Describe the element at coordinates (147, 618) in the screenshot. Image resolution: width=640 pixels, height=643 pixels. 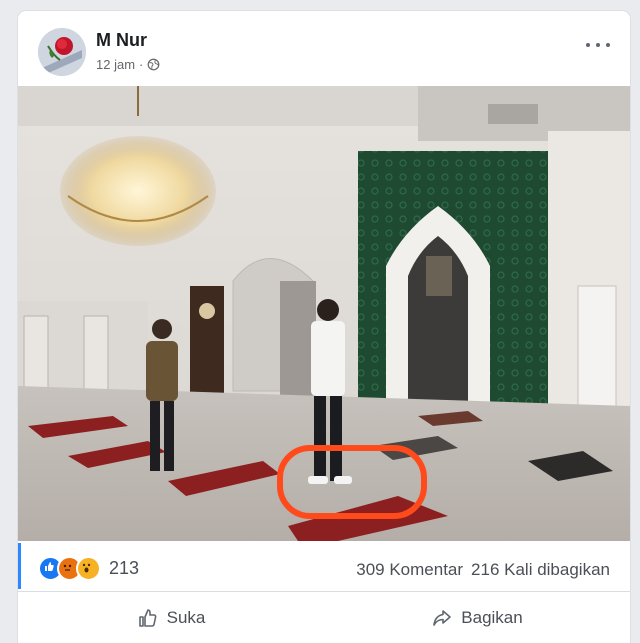
I see `thumbs-up-icon` at that location.